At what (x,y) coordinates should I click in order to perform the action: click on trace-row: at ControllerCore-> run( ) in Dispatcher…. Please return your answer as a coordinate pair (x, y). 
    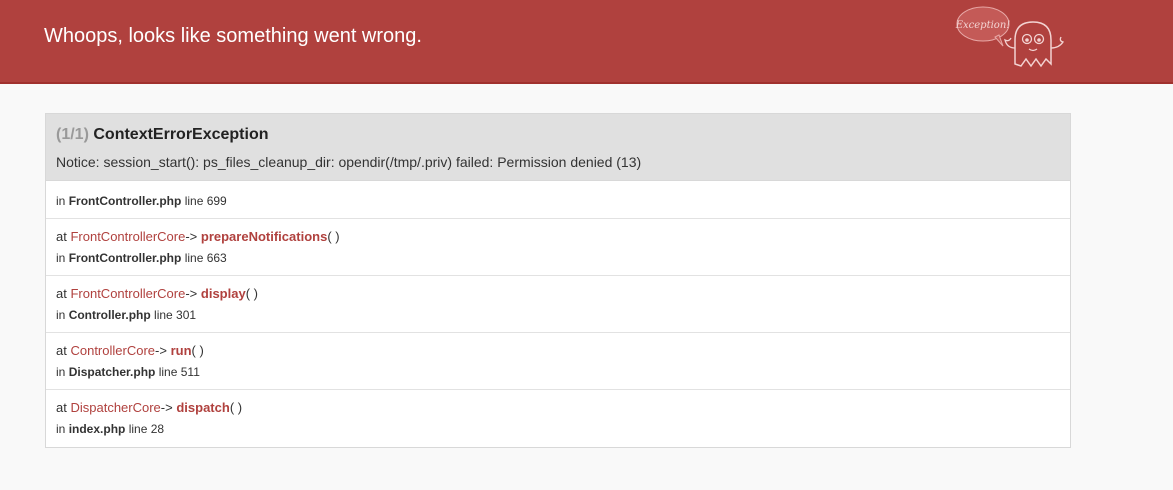
    Looking at the image, I should click on (558, 361).